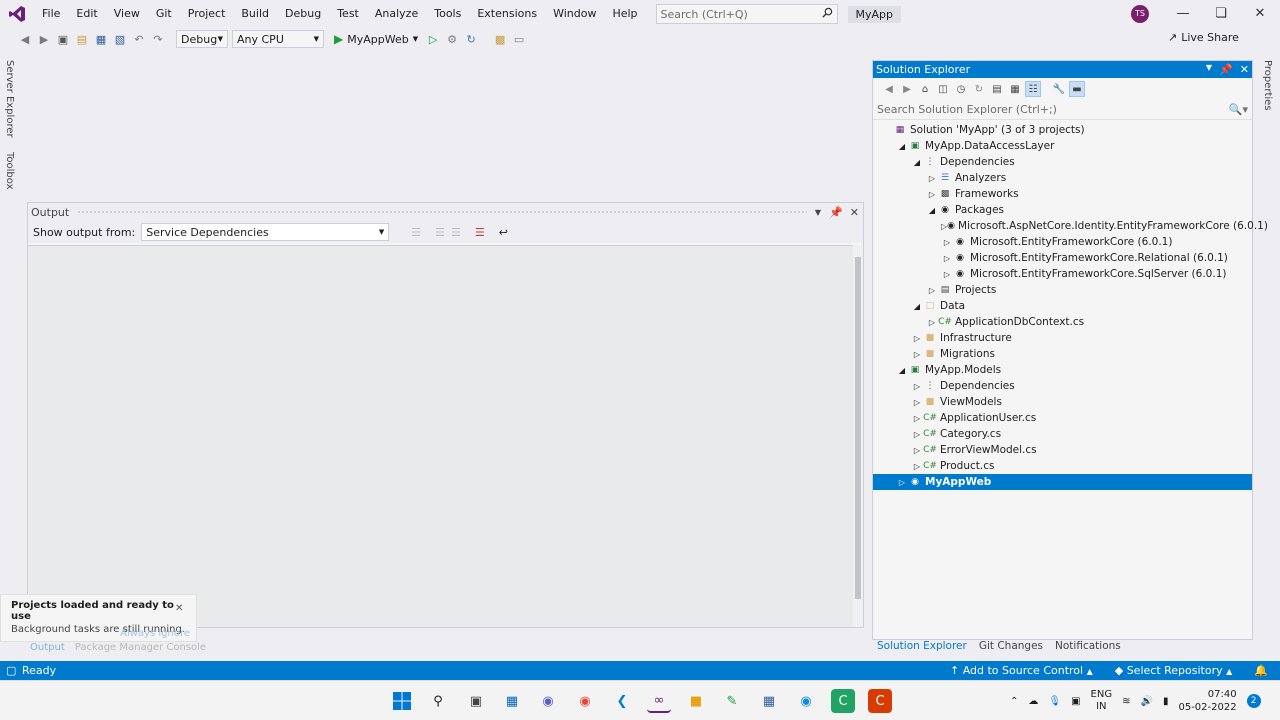 The image size is (1280, 720). I want to click on battery-icon: ▮, so click(1166, 701).